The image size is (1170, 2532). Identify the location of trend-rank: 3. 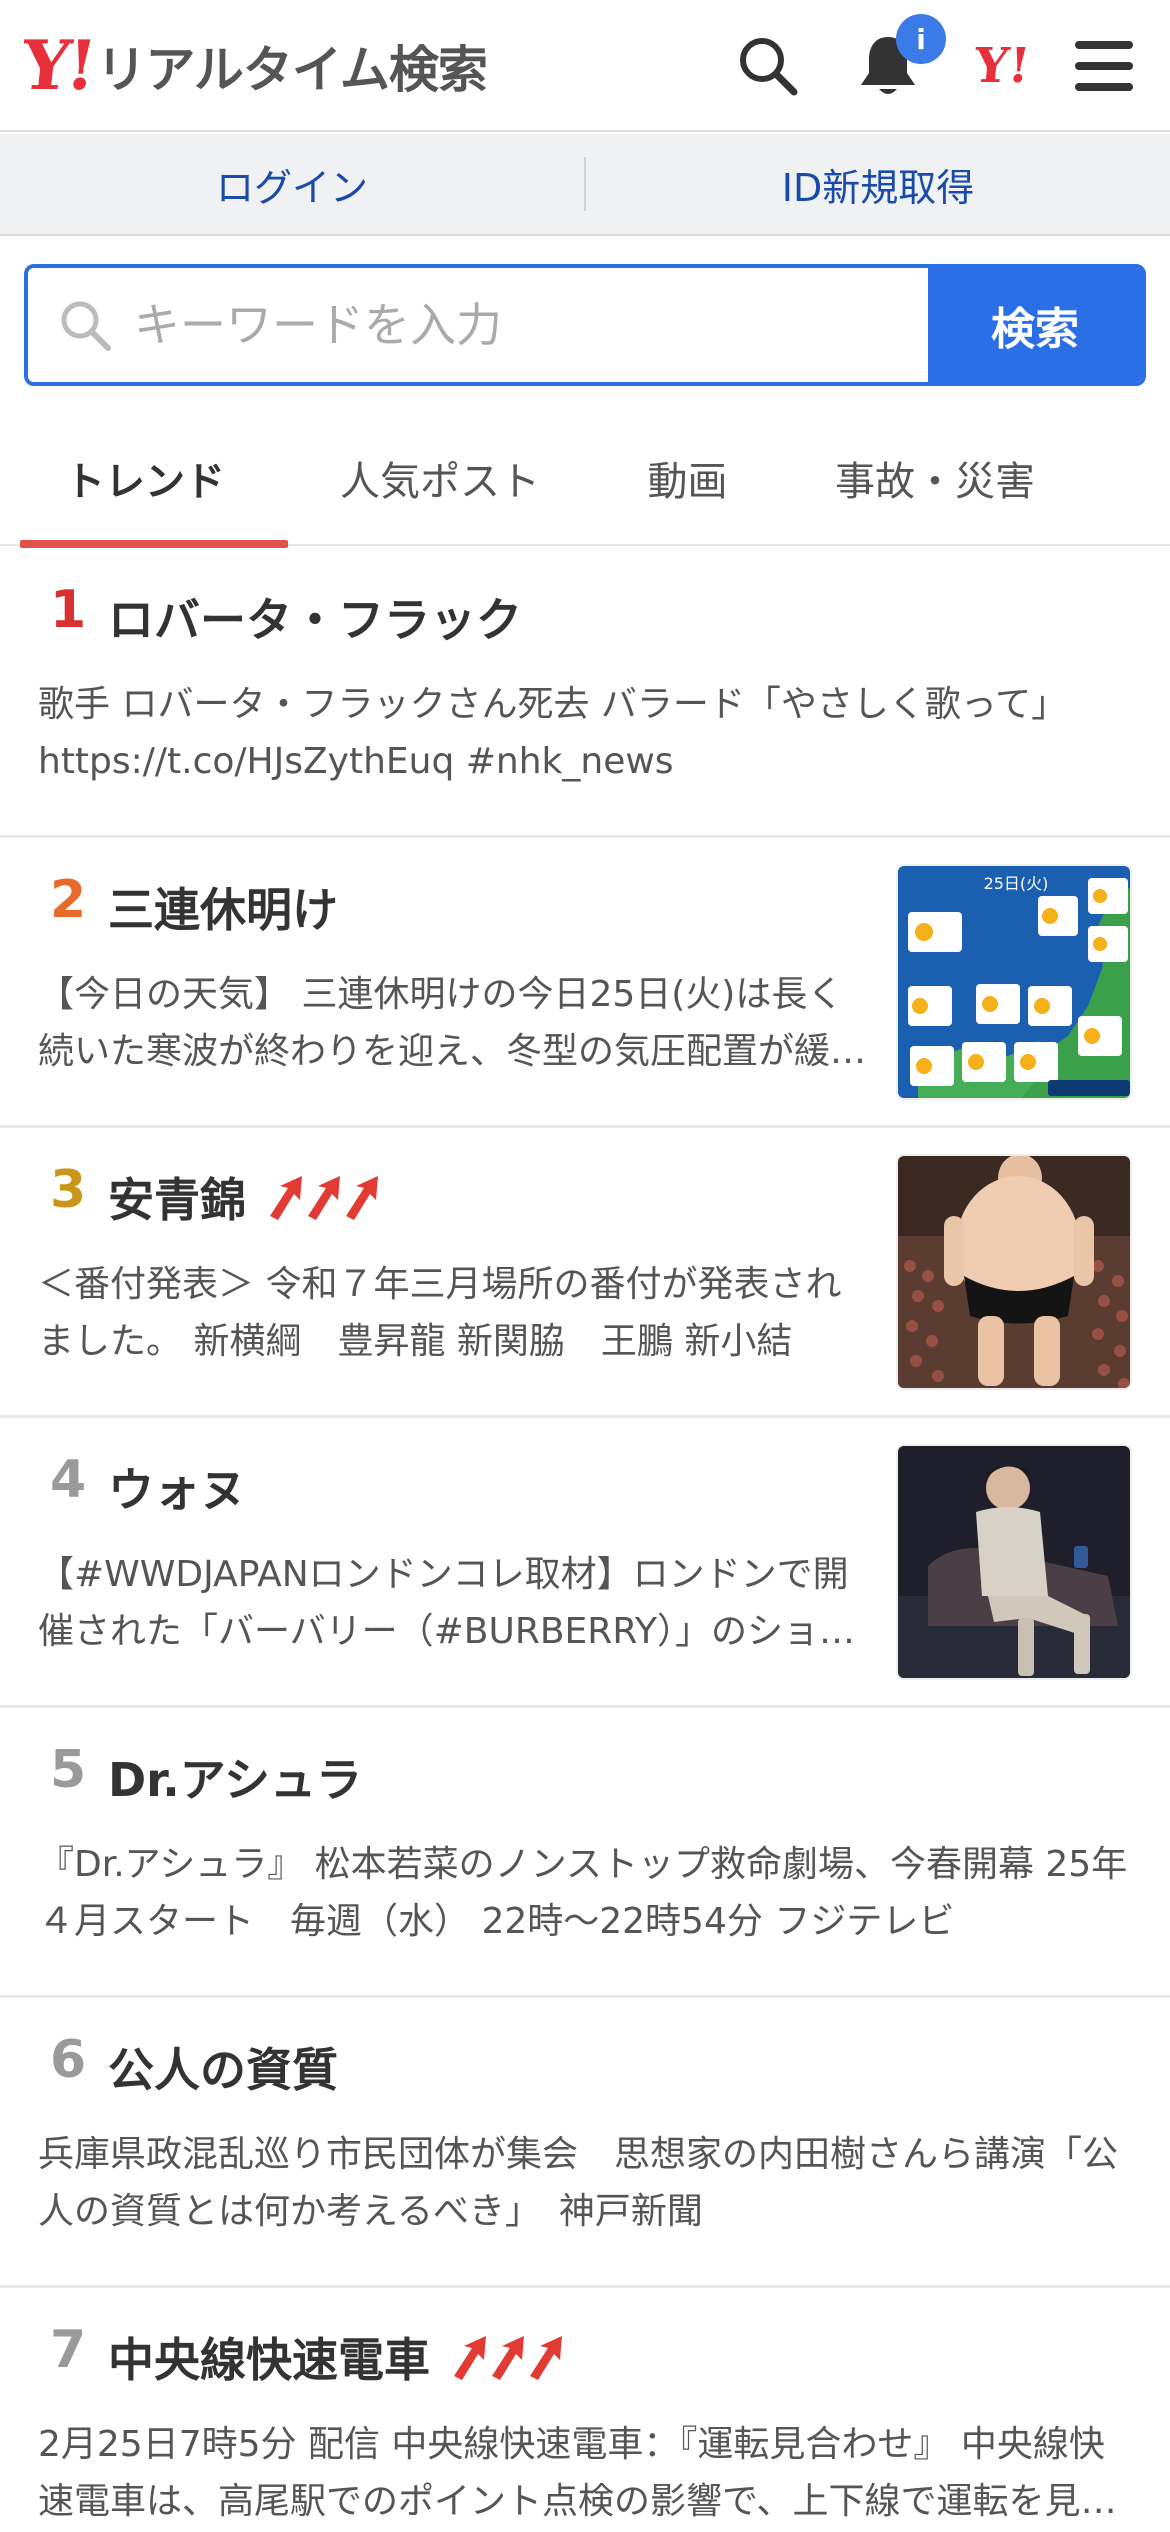
(68, 1190).